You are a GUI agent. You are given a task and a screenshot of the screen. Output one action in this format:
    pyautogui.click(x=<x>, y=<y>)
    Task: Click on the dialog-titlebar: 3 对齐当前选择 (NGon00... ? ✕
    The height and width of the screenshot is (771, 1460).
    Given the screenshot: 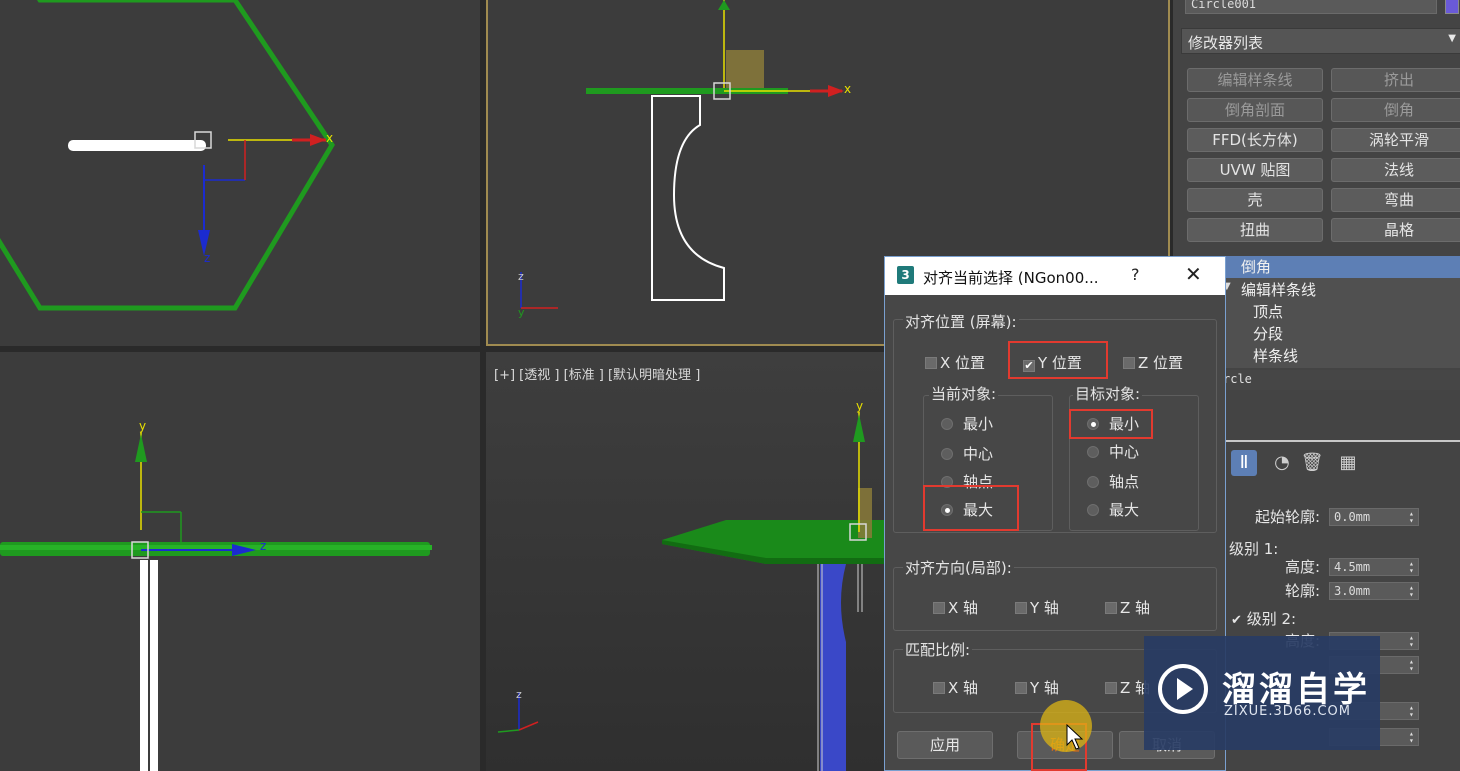 What is the action you would take?
    pyautogui.click(x=1055, y=276)
    